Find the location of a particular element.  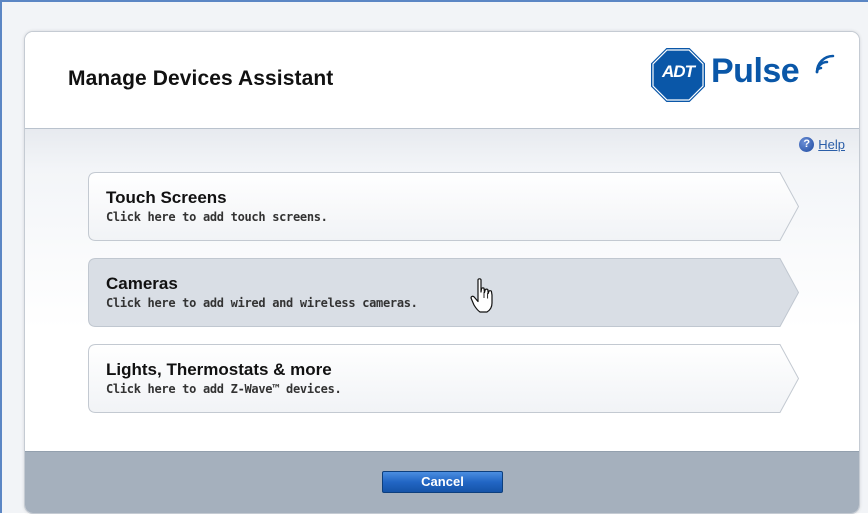

option-subtitle: Click here to add touch screens. is located at coordinates (217, 217).